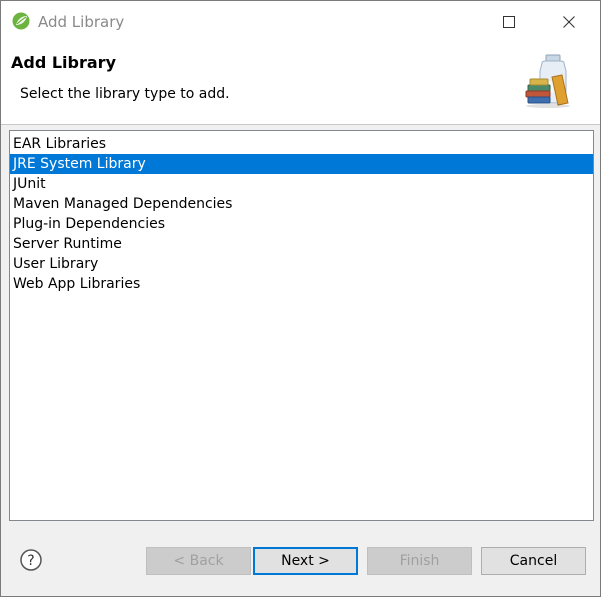 This screenshot has width=601, height=597. What do you see at coordinates (300, 22) in the screenshot?
I see `title-bar: Add Library` at bounding box center [300, 22].